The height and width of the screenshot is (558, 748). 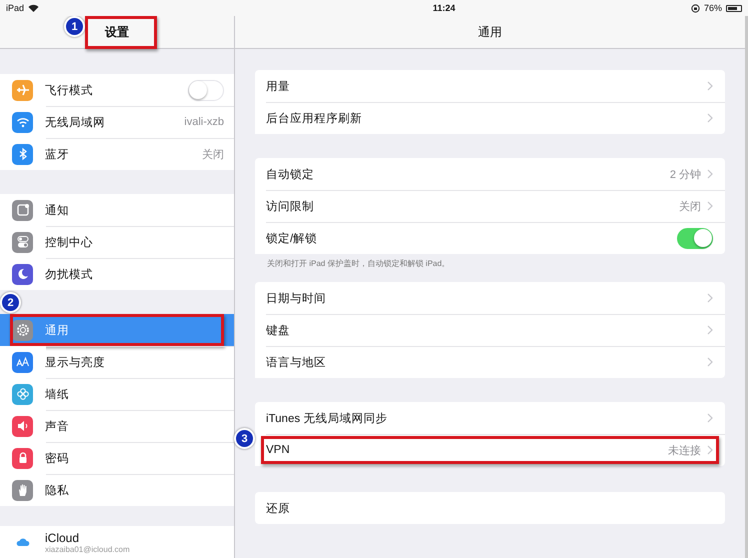 What do you see at coordinates (358, 264) in the screenshot?
I see `footnote-text: 关闭和打开 iPad 保护盖时，自动锁定和解锁 iPad。` at bounding box center [358, 264].